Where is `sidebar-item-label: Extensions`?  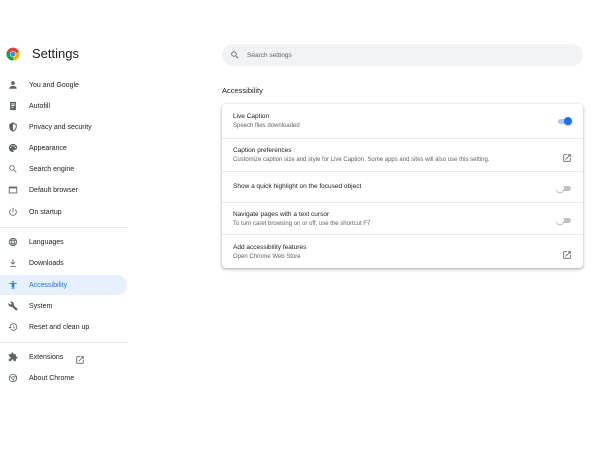
sidebar-item-label: Extensions is located at coordinates (46, 357).